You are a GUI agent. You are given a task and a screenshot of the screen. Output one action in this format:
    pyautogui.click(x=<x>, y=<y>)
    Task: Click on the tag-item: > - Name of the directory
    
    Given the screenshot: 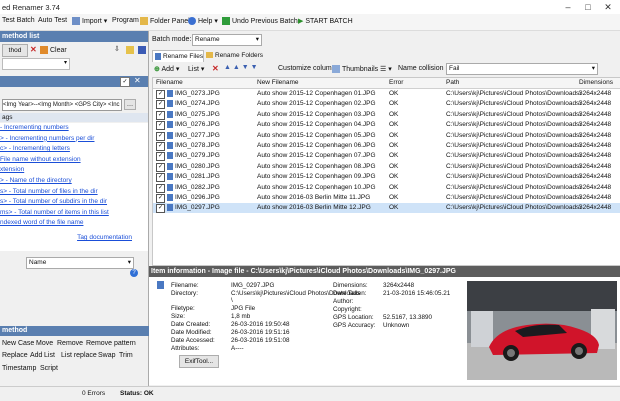 What is the action you would take?
    pyautogui.click(x=74, y=181)
    